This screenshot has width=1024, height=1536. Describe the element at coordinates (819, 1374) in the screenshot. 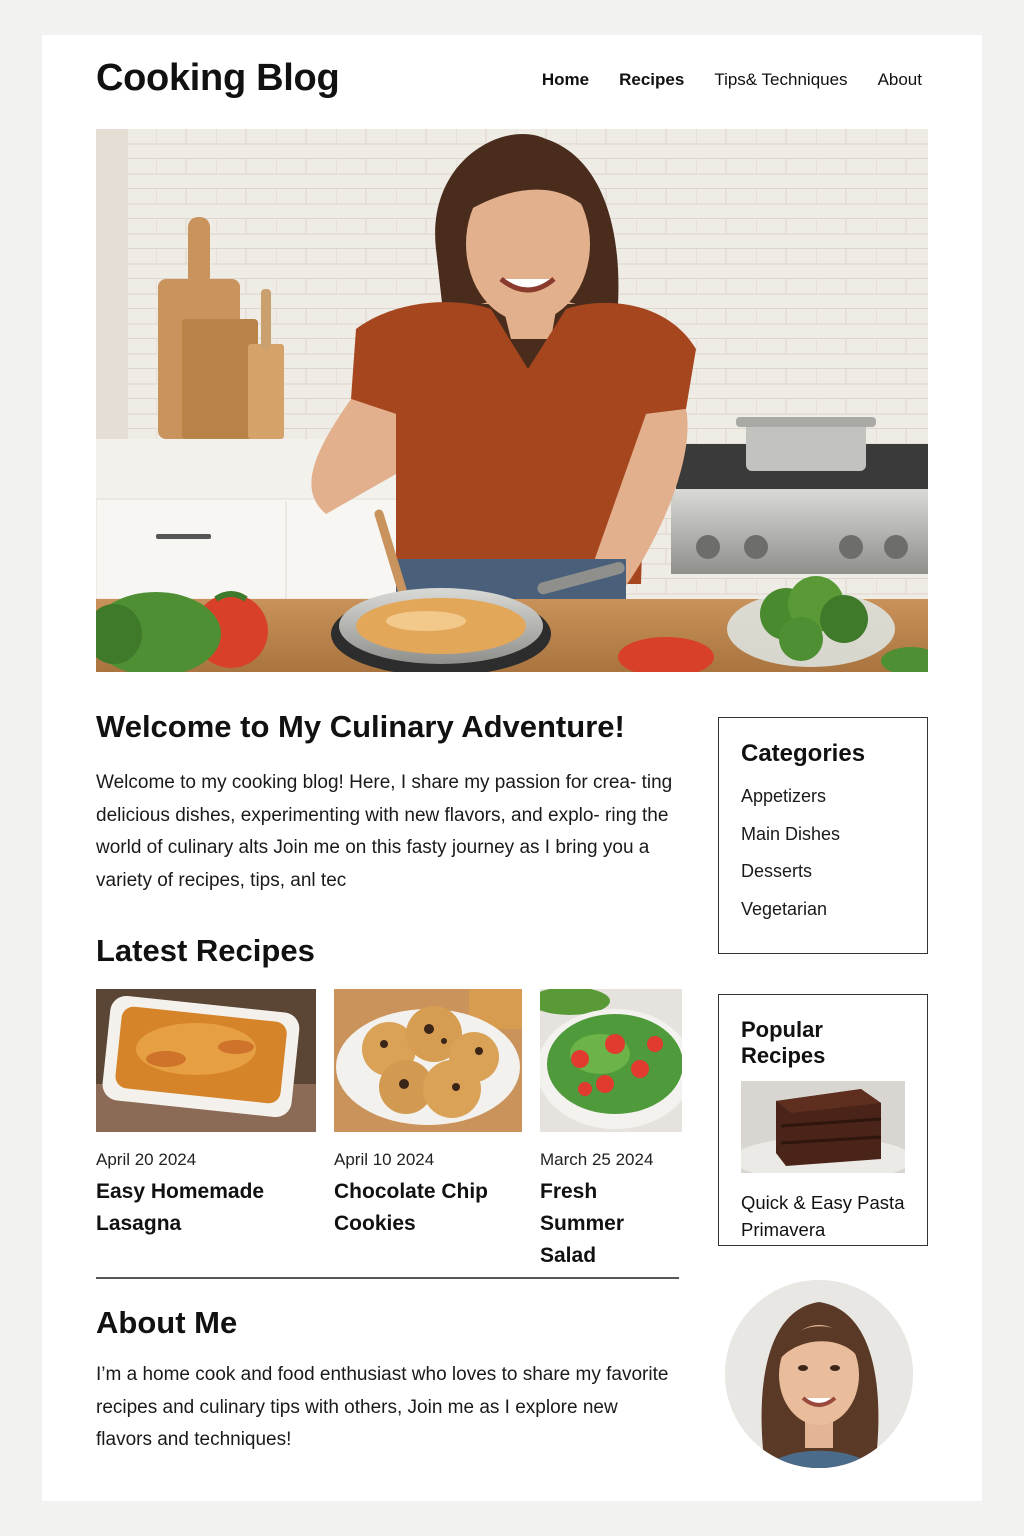

I see `author-avatar` at that location.